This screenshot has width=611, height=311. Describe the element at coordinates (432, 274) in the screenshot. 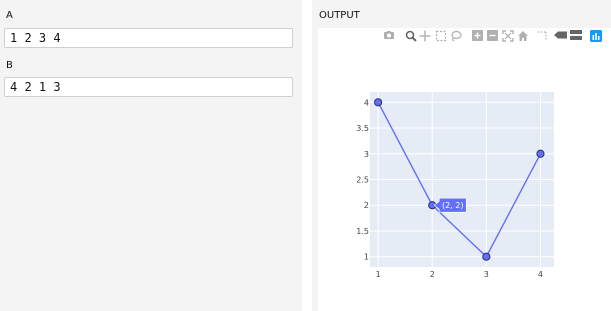

I see `x-tick-label: 2` at that location.